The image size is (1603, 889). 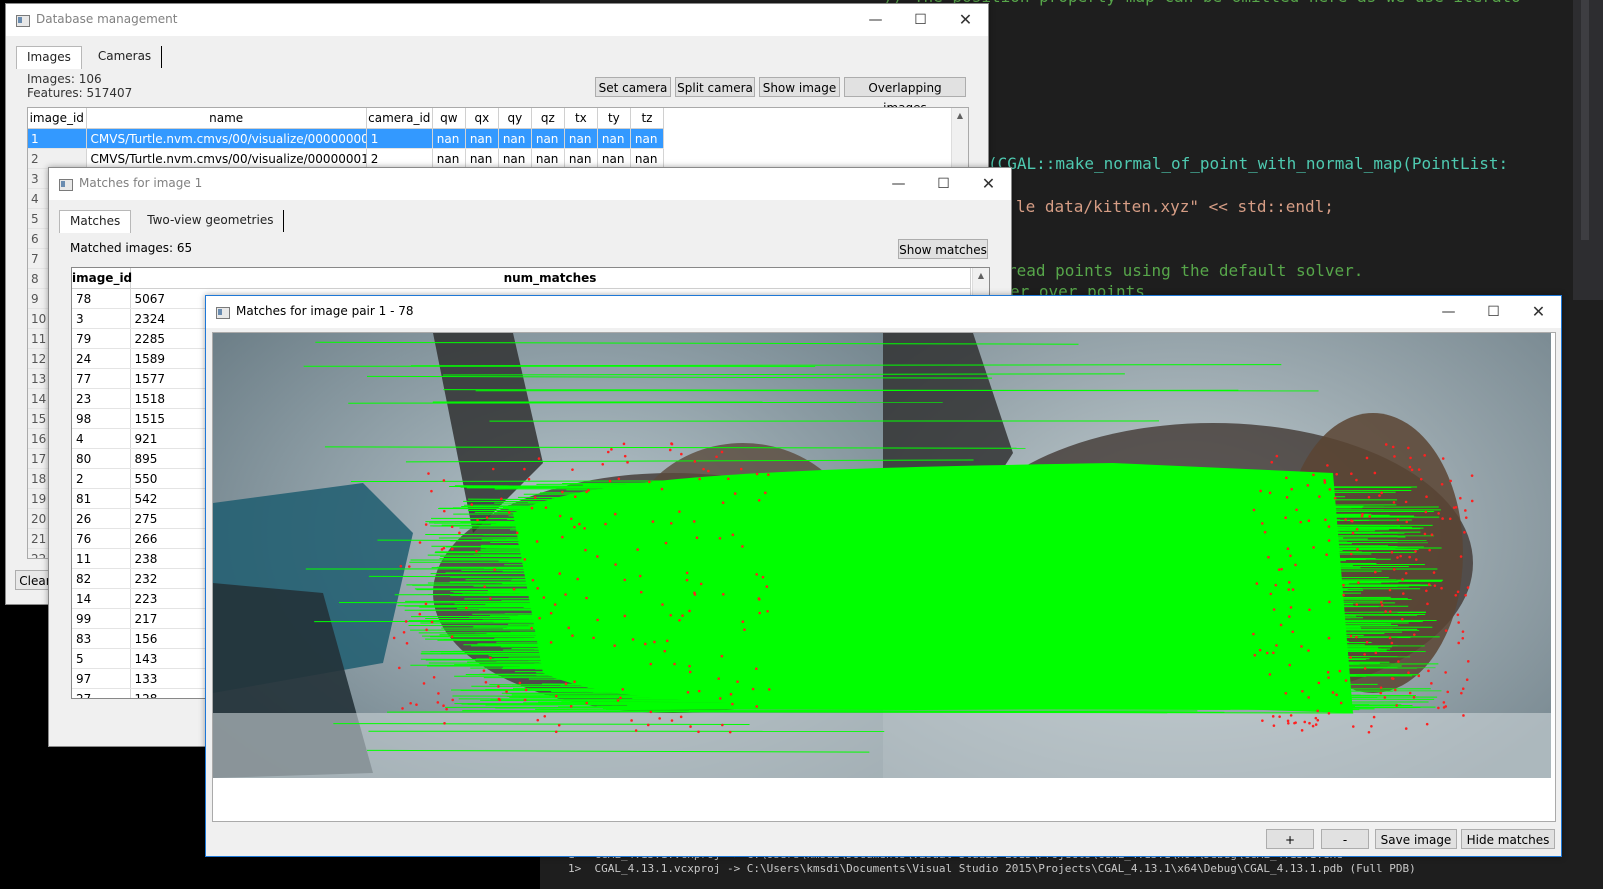 I want to click on zoom-out-button: -, so click(x=1345, y=839).